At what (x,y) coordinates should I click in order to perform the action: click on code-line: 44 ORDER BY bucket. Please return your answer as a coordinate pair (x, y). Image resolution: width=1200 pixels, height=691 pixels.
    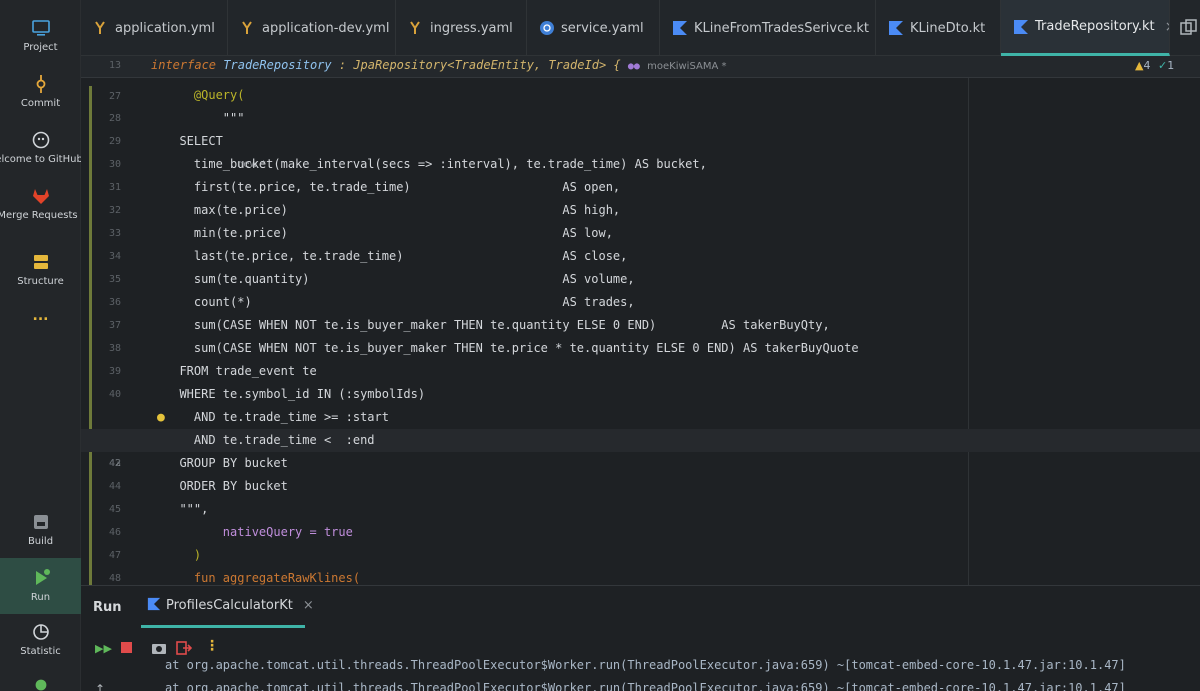
    Looking at the image, I should click on (640, 486).